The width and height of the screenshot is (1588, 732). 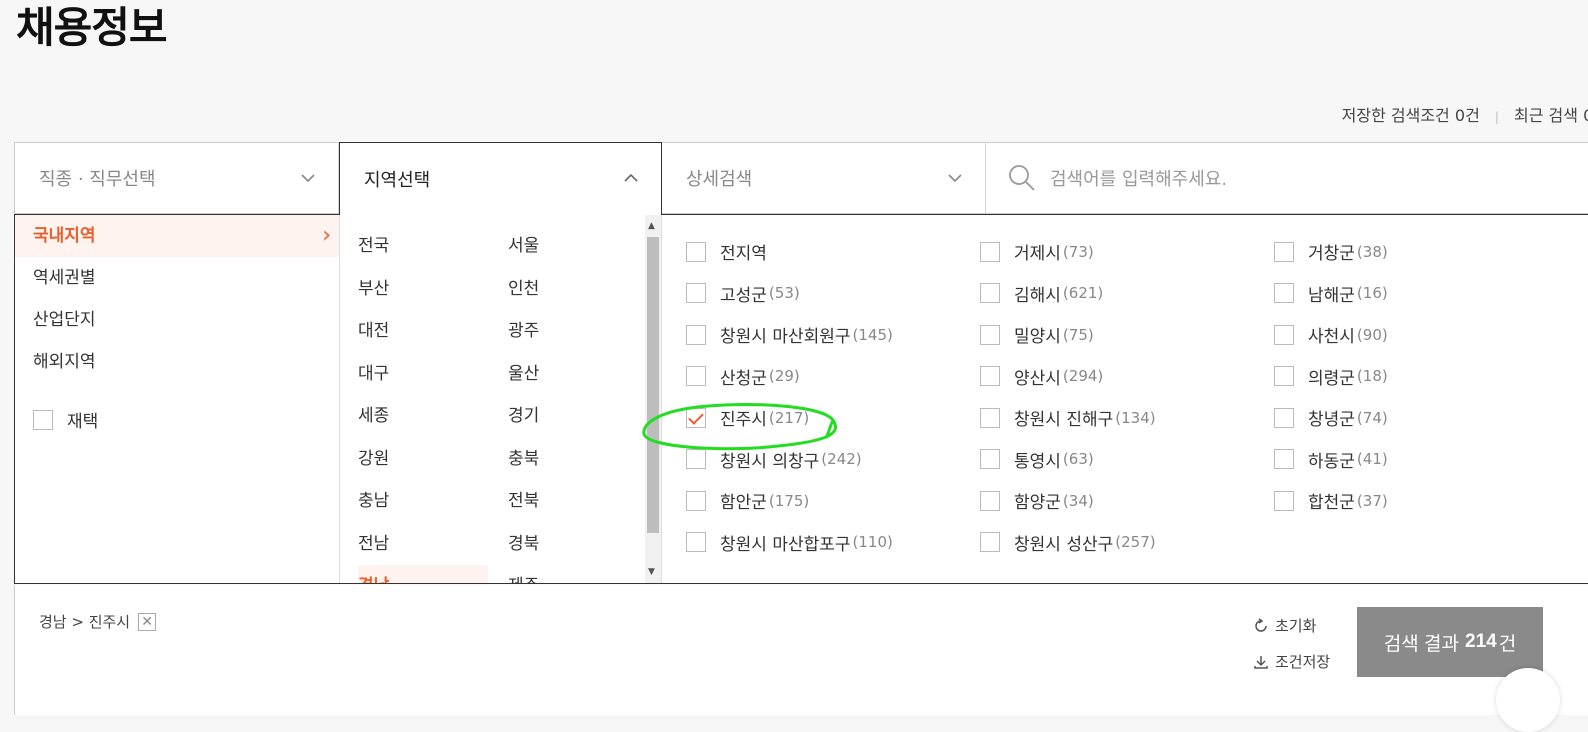 I want to click on city-count: (134), so click(x=1135, y=417).